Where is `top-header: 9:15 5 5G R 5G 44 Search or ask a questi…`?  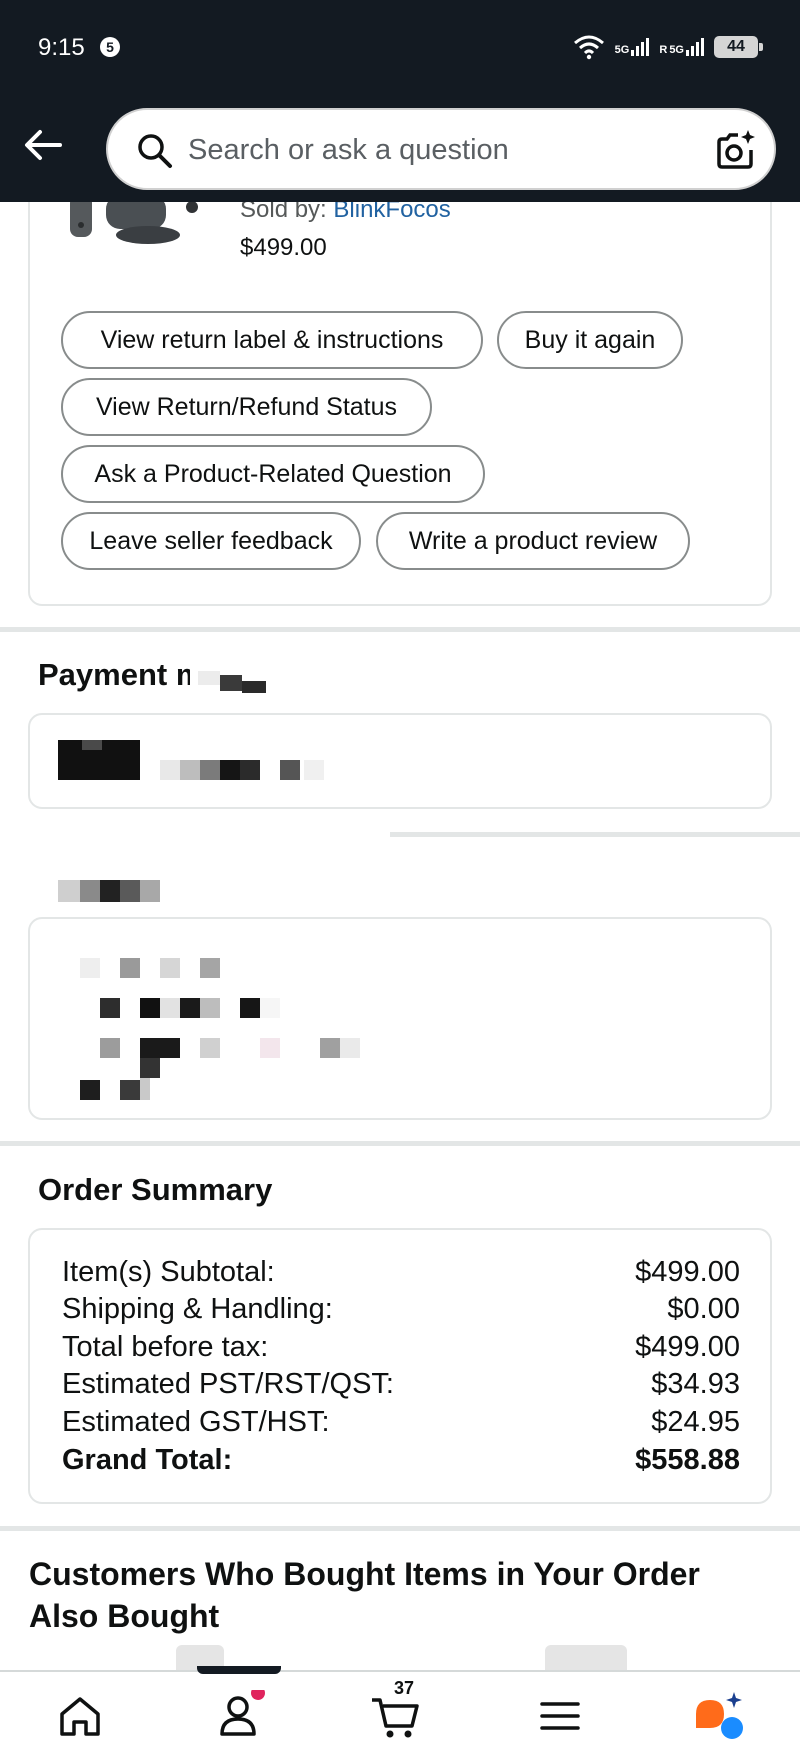 top-header: 9:15 5 5G R 5G 44 Search or ask a questi… is located at coordinates (400, 101).